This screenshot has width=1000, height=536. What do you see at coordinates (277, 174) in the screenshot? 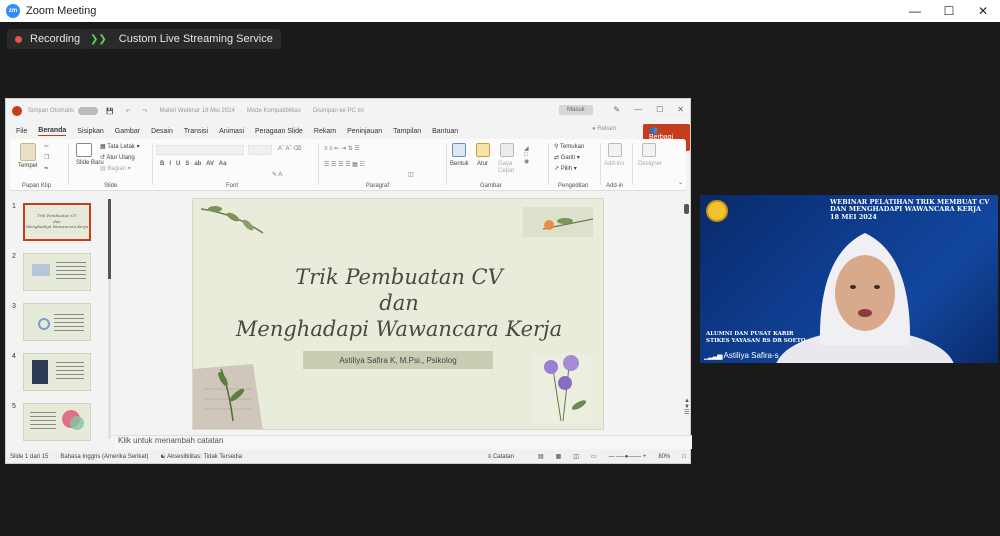
I see `font-color-icon: ✎ A` at bounding box center [277, 174].